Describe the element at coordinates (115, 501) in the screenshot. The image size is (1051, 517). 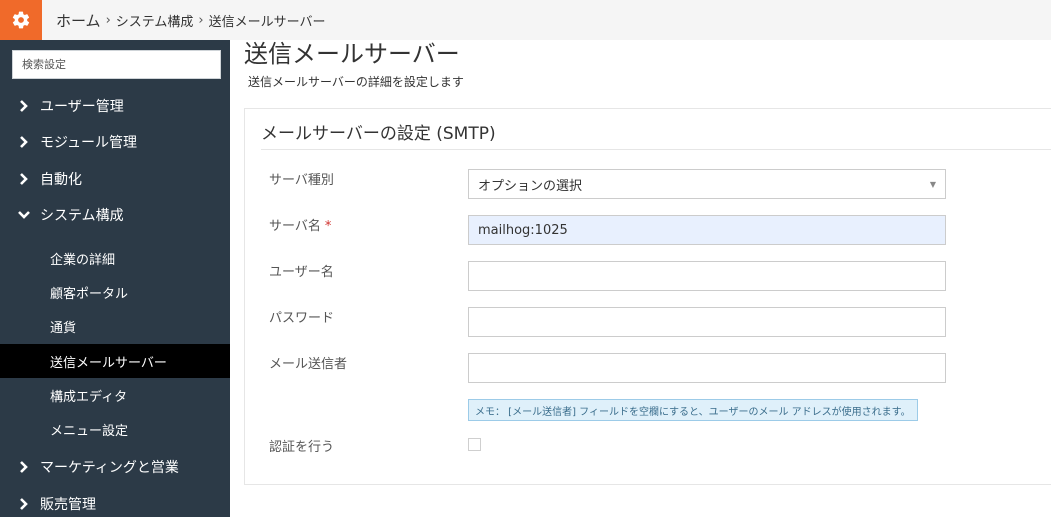
I see `sidebar-item-sales-management: 販売管理` at that location.